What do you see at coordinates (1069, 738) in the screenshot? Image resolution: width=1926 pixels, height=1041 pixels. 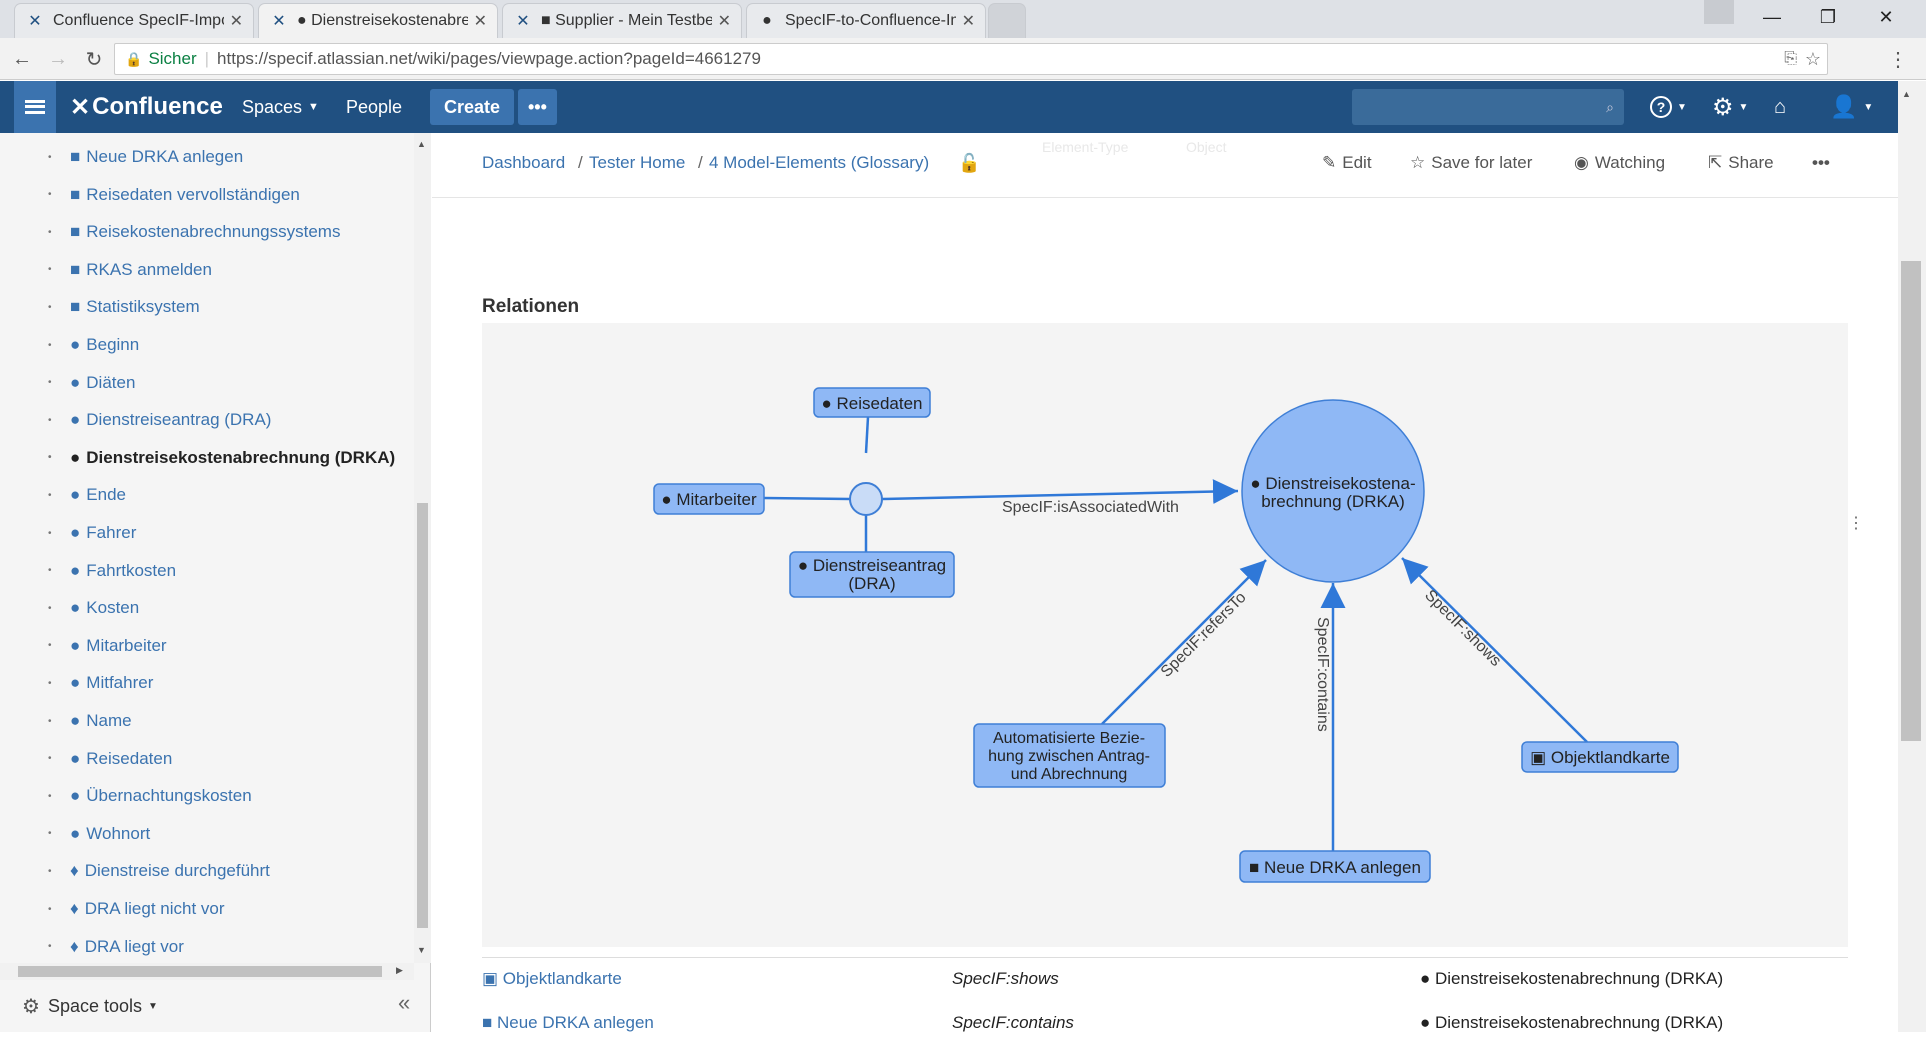 I see `svg-text: Automatisierte Bezie-` at bounding box center [1069, 738].